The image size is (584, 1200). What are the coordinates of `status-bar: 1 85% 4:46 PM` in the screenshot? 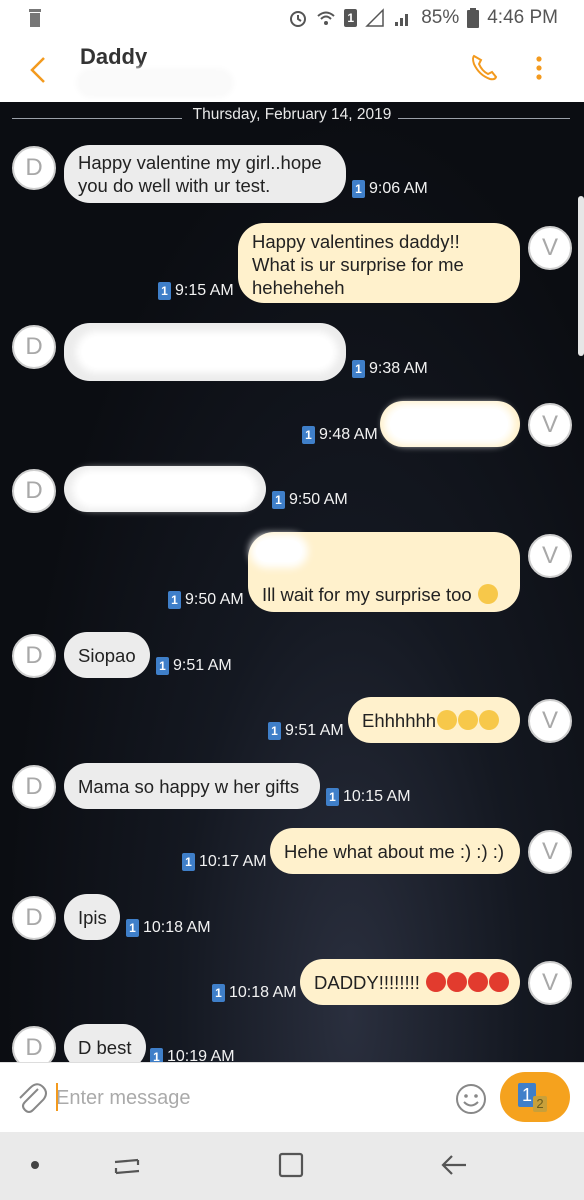 It's located at (292, 18).